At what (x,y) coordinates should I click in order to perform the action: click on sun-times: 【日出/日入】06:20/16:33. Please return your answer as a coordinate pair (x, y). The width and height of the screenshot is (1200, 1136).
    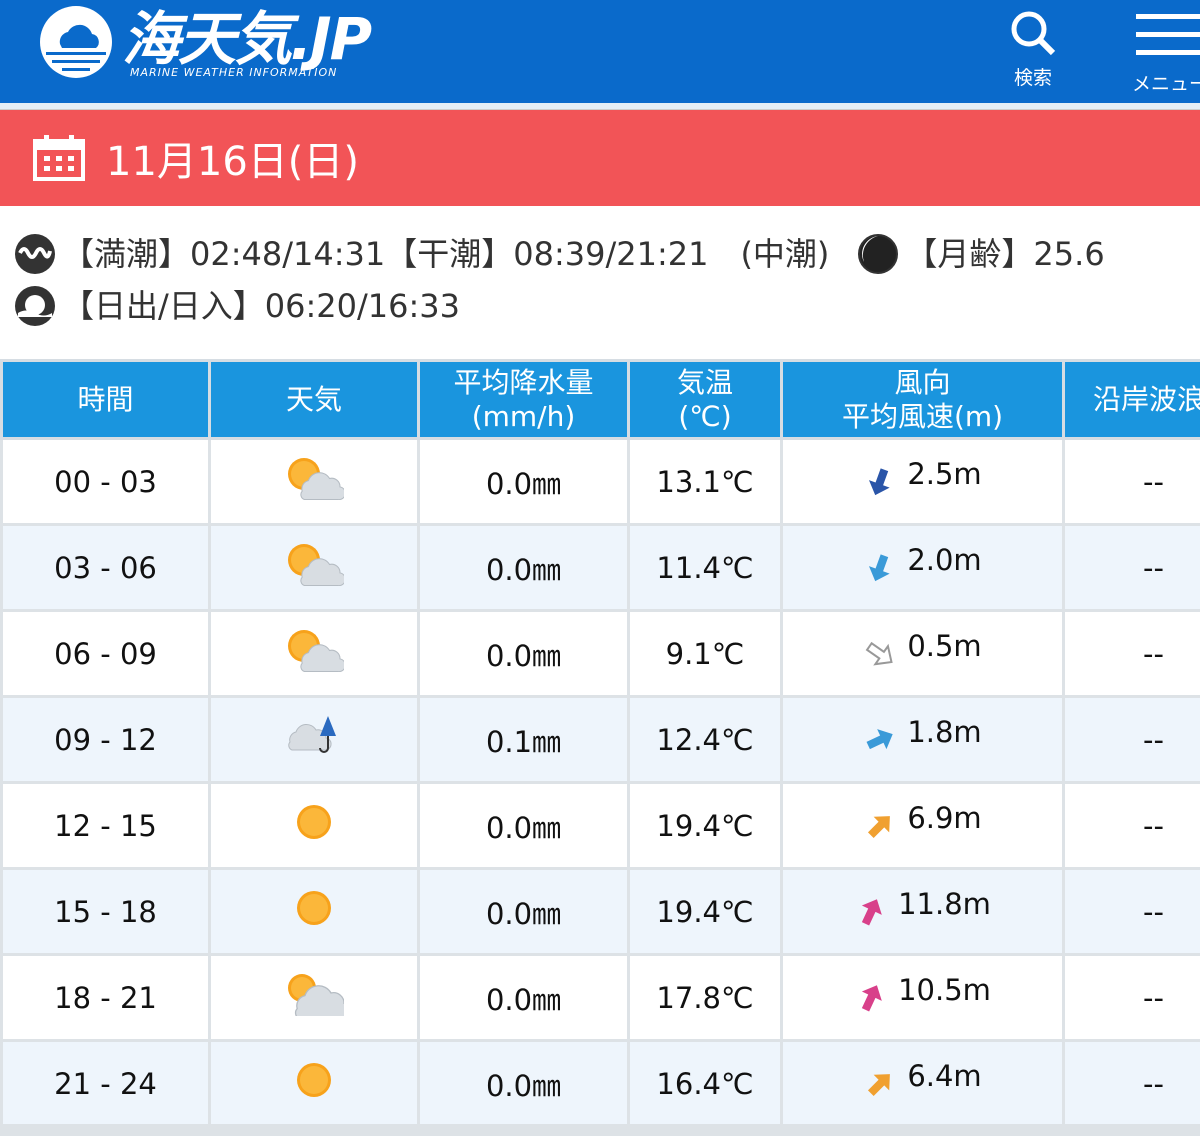
    Looking at the image, I should click on (261, 306).